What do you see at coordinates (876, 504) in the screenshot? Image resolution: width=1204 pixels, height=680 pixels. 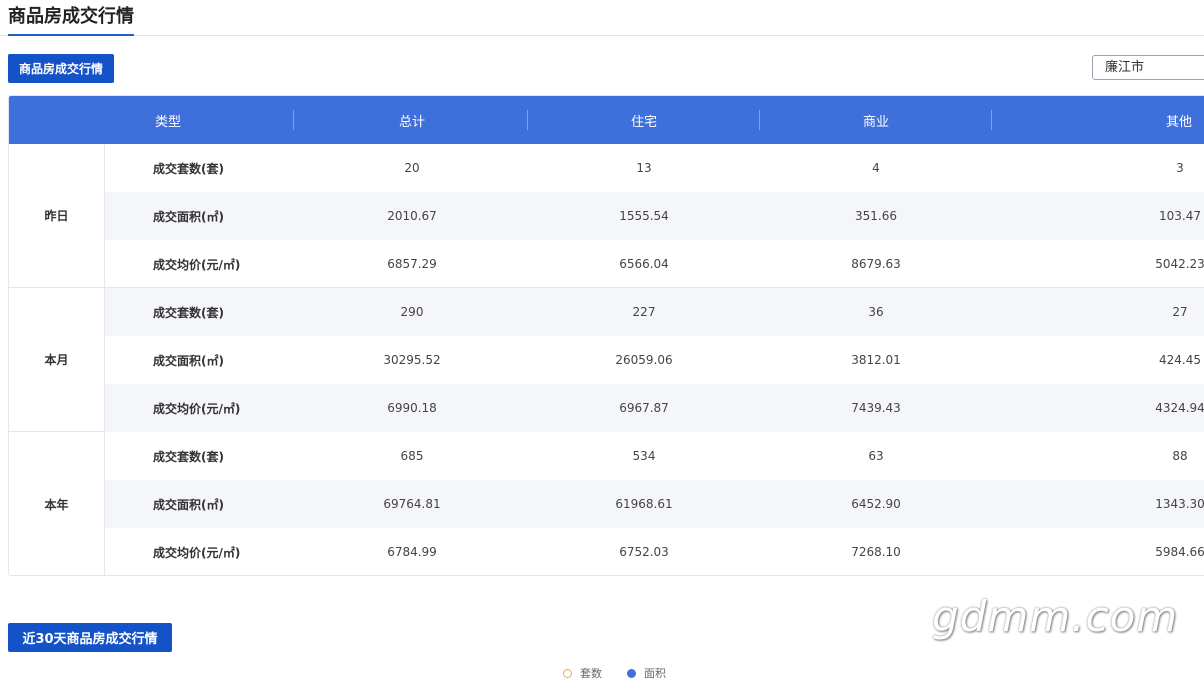 I see `cell-commercial: 6452.90` at bounding box center [876, 504].